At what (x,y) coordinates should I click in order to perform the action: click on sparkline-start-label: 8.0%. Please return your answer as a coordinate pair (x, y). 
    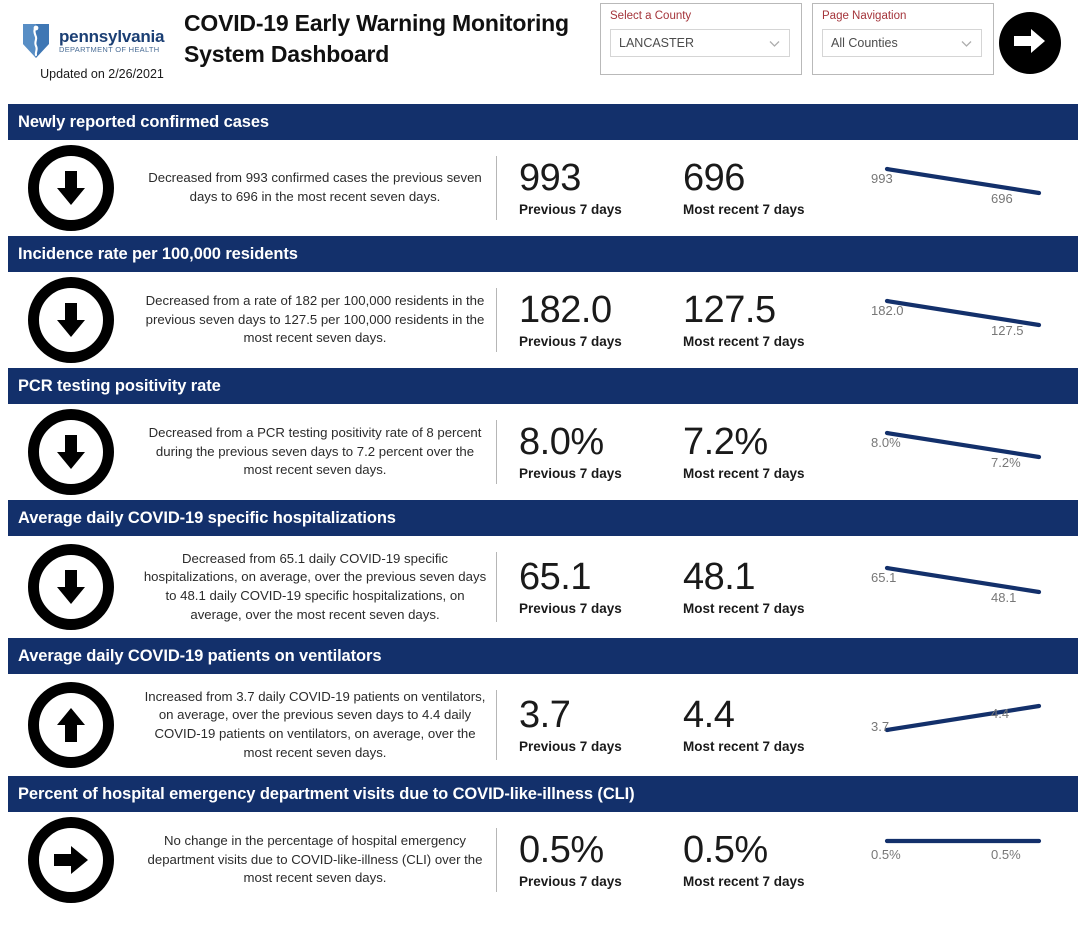
    Looking at the image, I should click on (886, 442).